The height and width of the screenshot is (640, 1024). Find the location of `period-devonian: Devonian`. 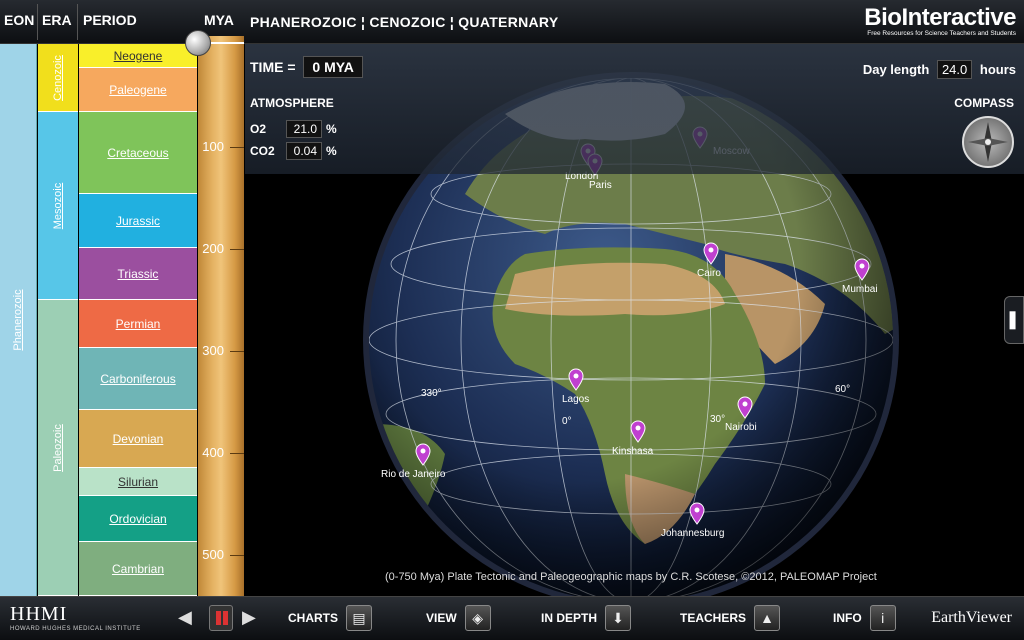

period-devonian: Devonian is located at coordinates (138, 439).